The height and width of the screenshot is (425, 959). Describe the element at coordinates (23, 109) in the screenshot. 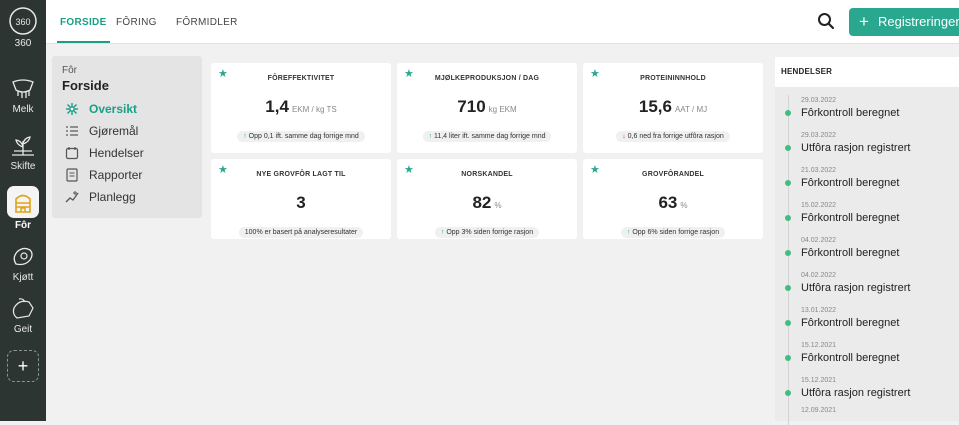

I see `rail-label-melk: Melk` at that location.